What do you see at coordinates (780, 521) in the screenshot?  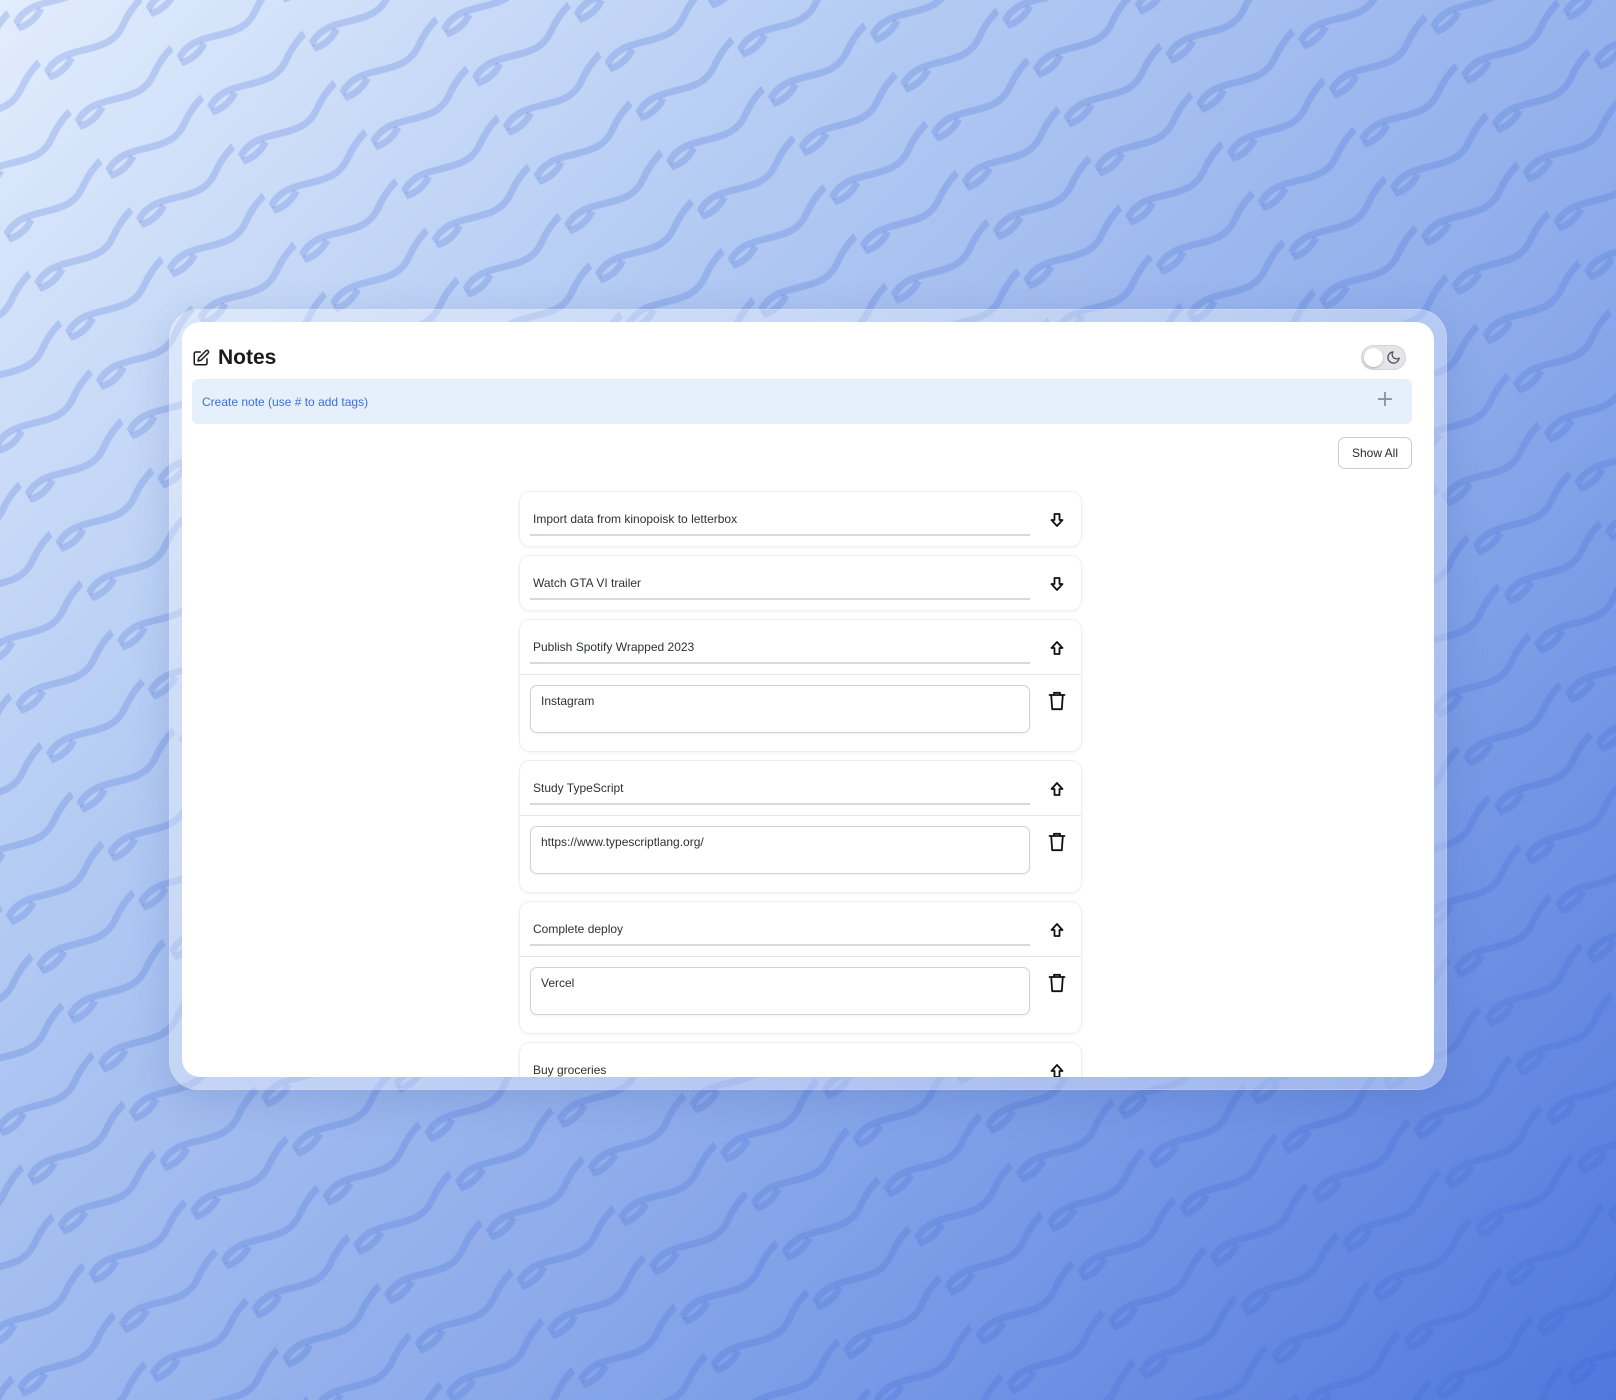 I see `note-title: Import data from kinopoisk to letterbox` at bounding box center [780, 521].